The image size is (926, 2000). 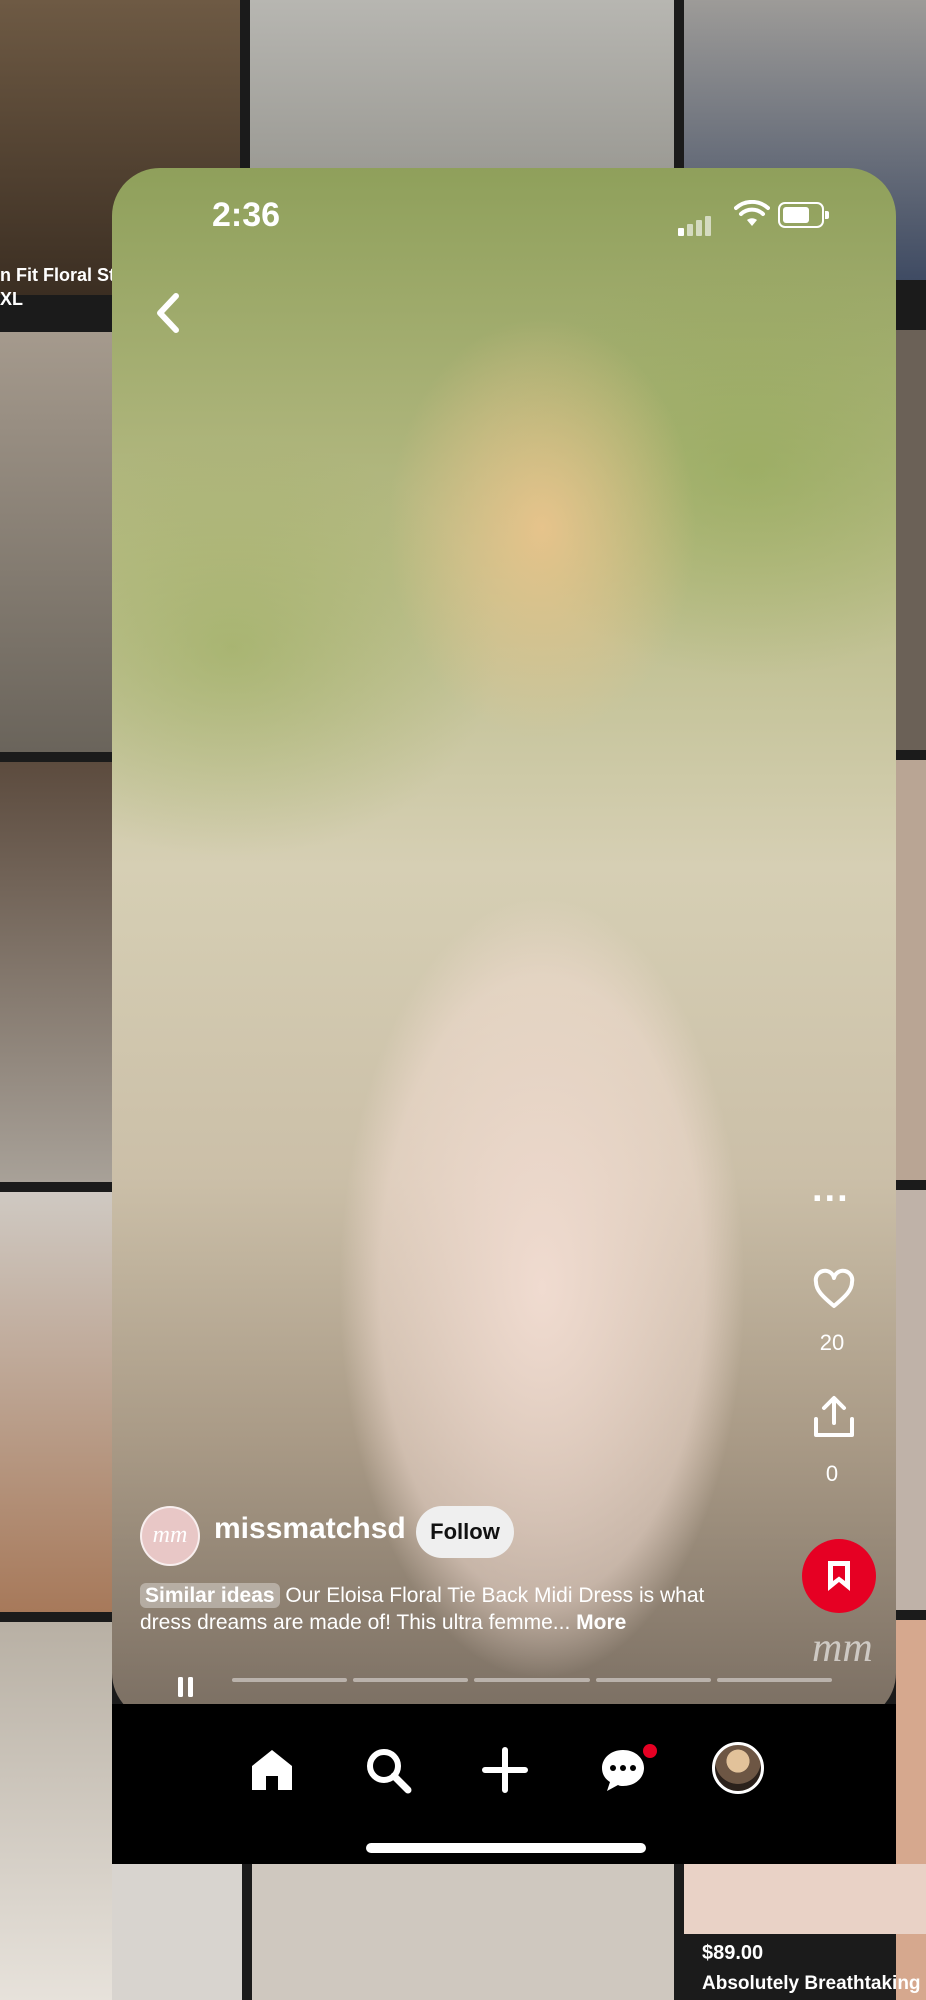 What do you see at coordinates (832, 1473) in the screenshot?
I see `share-count: 0` at bounding box center [832, 1473].